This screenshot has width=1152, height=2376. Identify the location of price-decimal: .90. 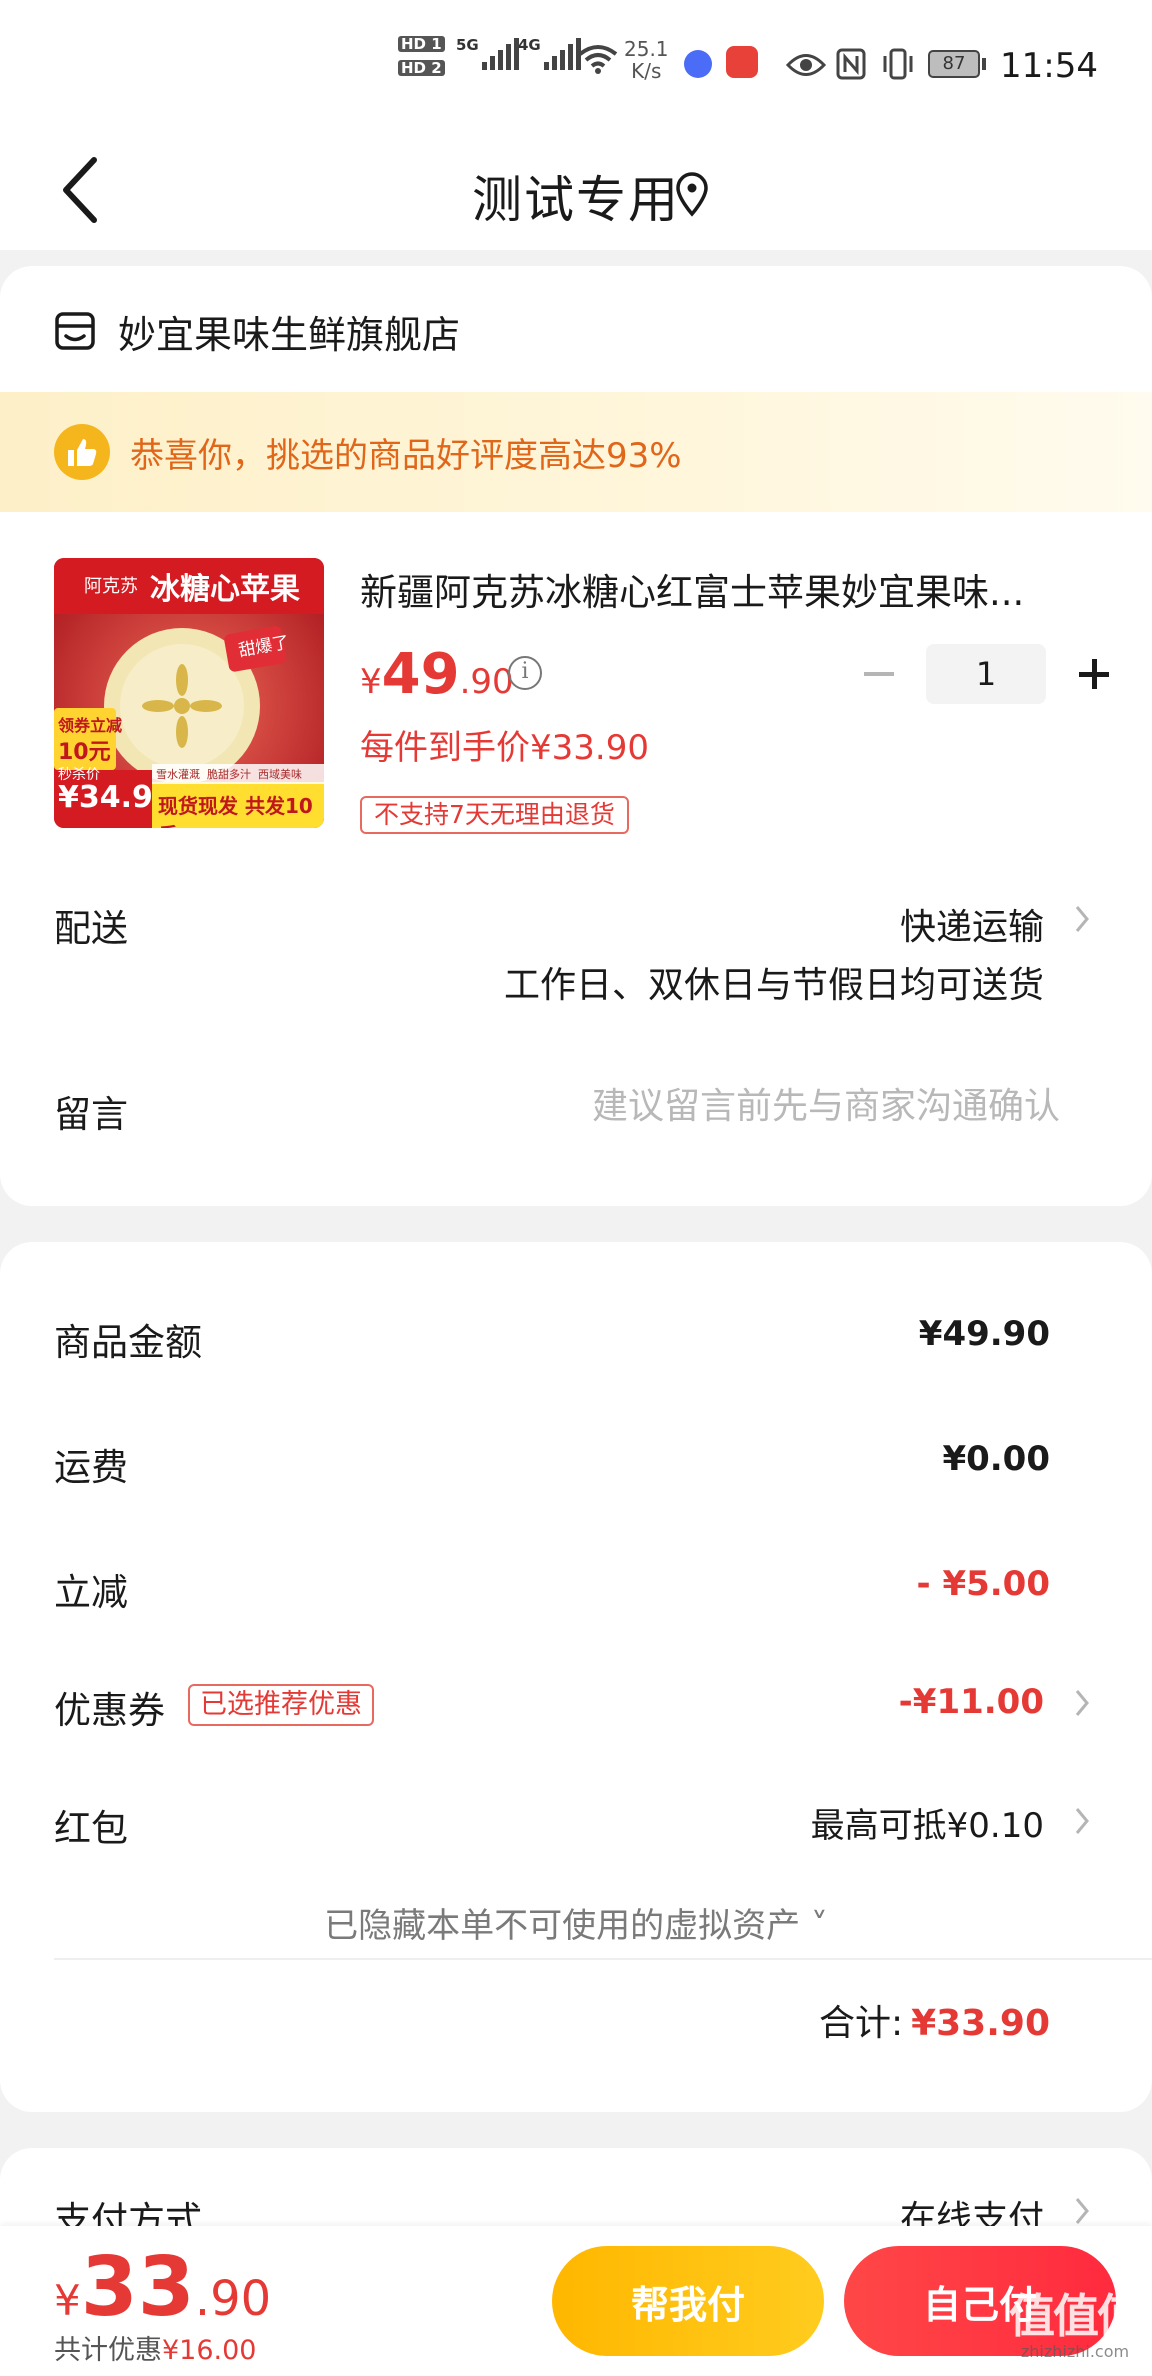
(486, 682).